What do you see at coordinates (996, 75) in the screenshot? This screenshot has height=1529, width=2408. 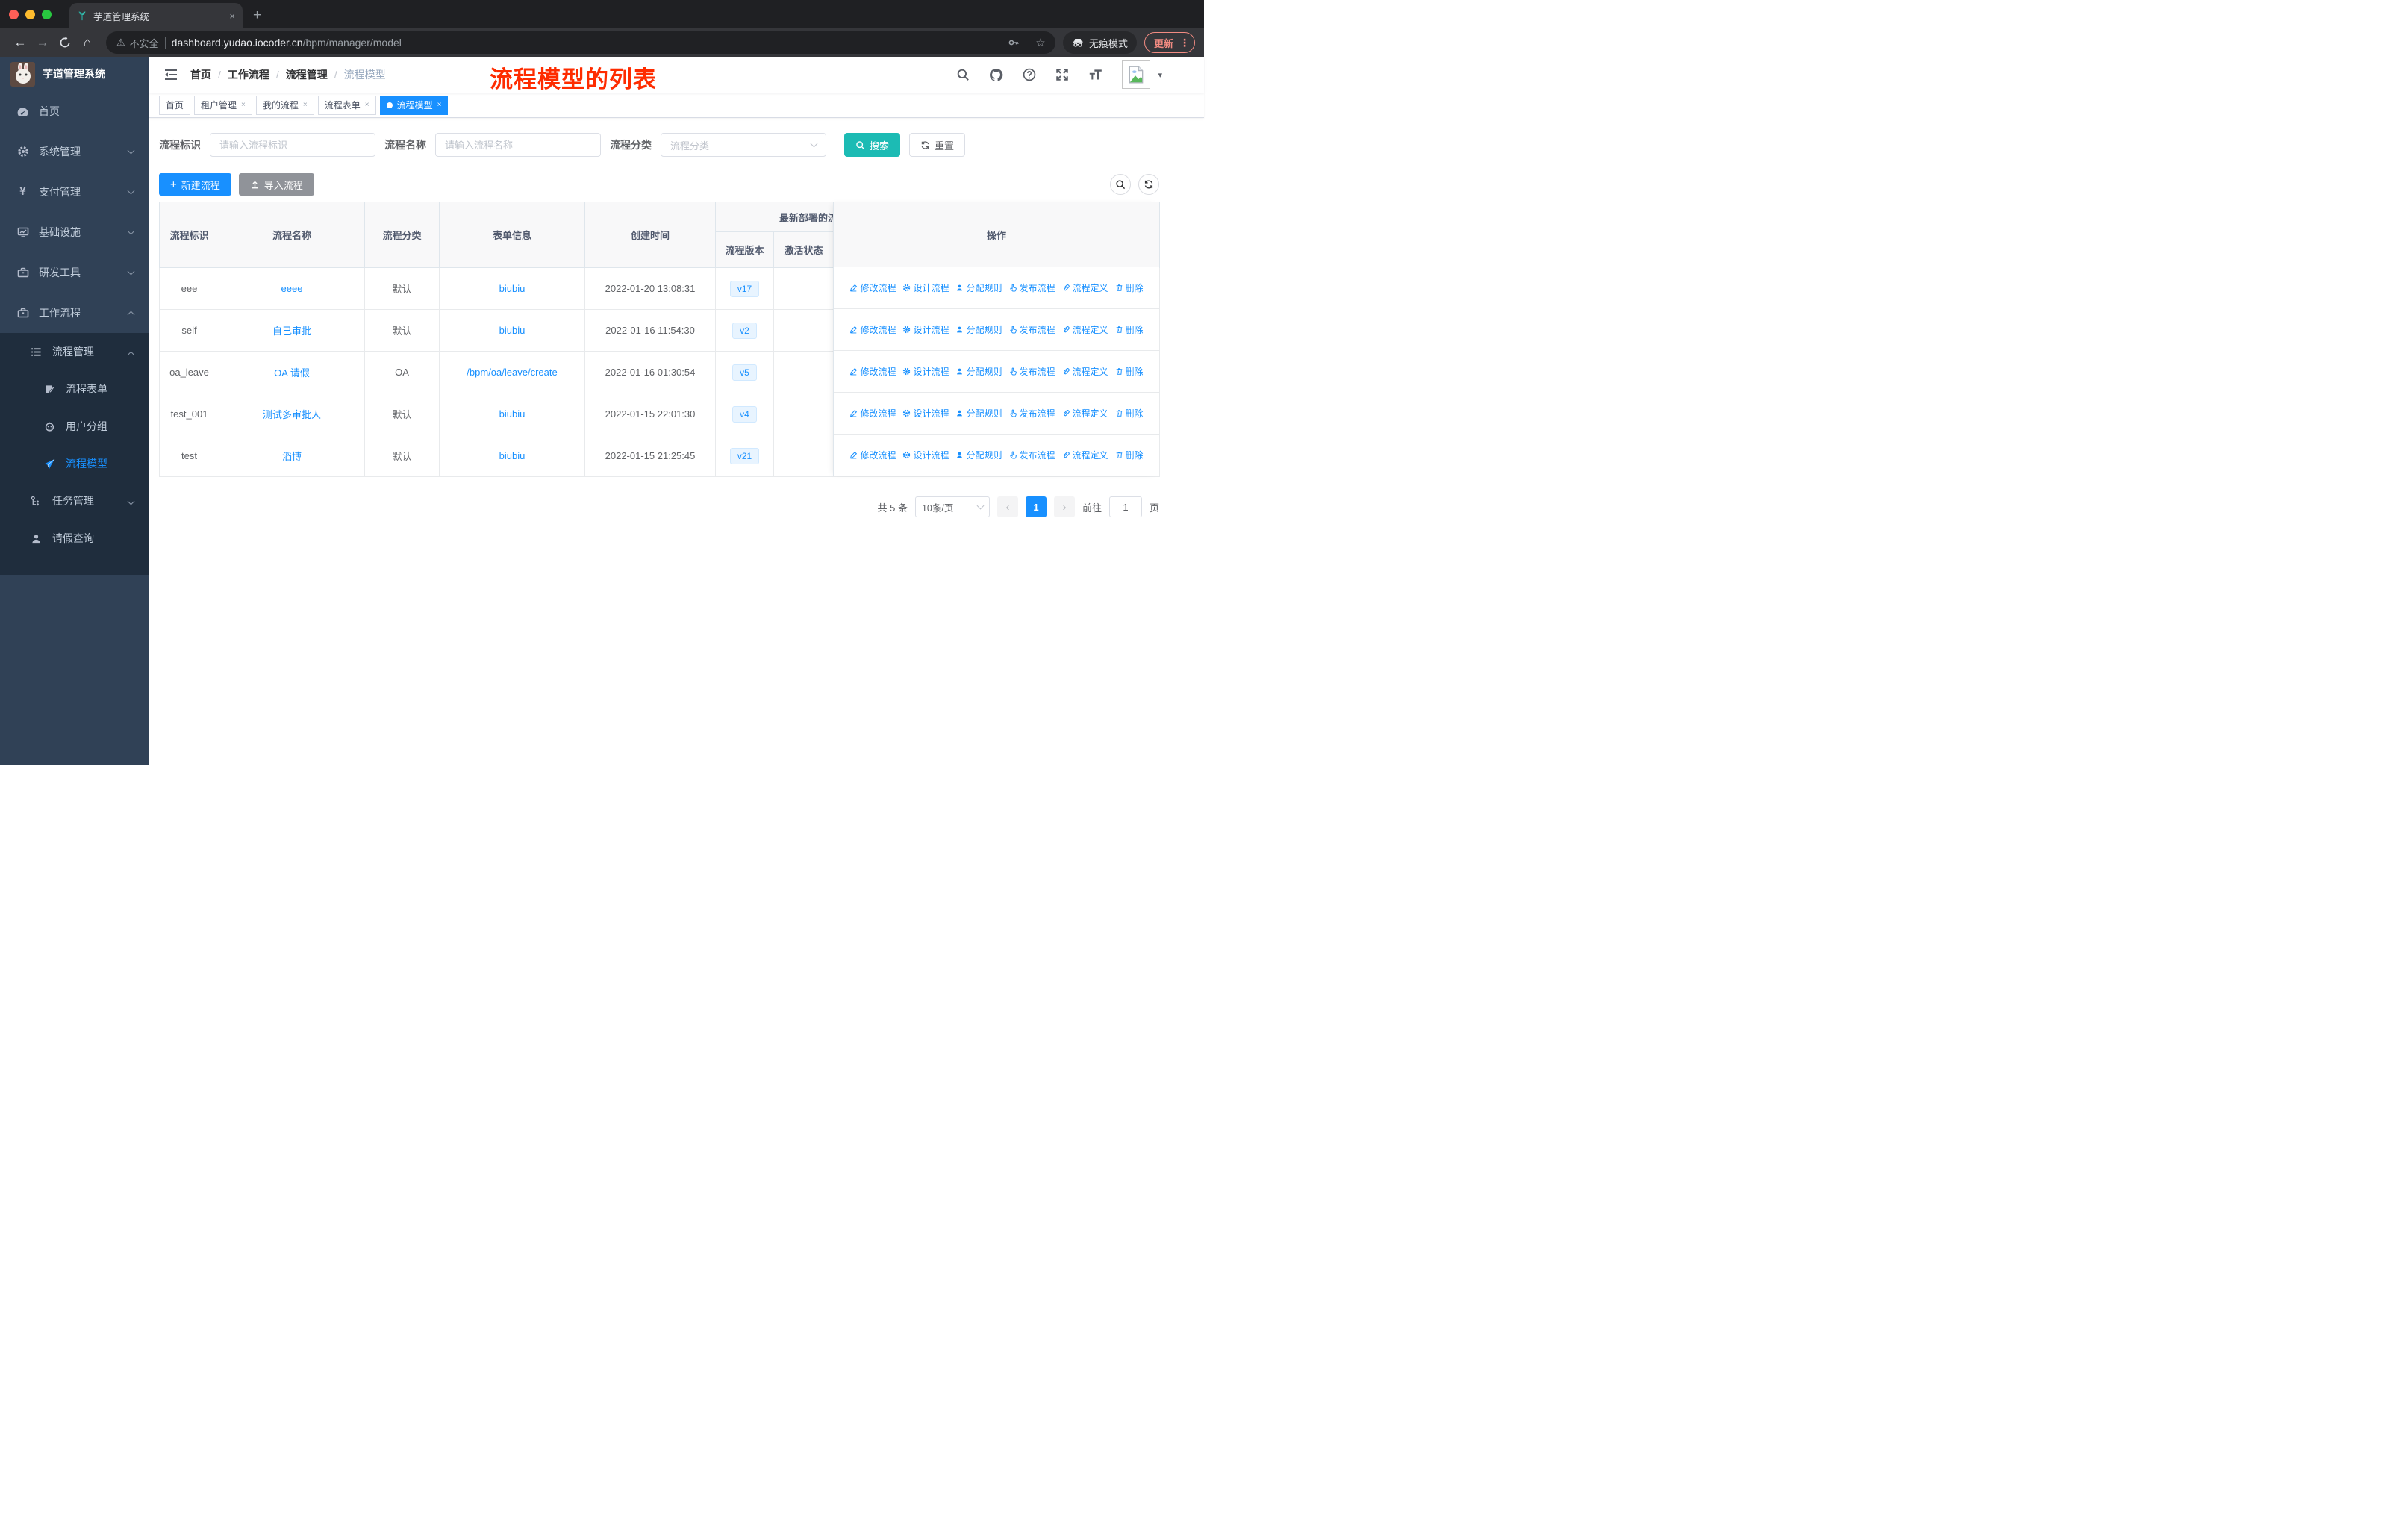 I see `github-icon` at bounding box center [996, 75].